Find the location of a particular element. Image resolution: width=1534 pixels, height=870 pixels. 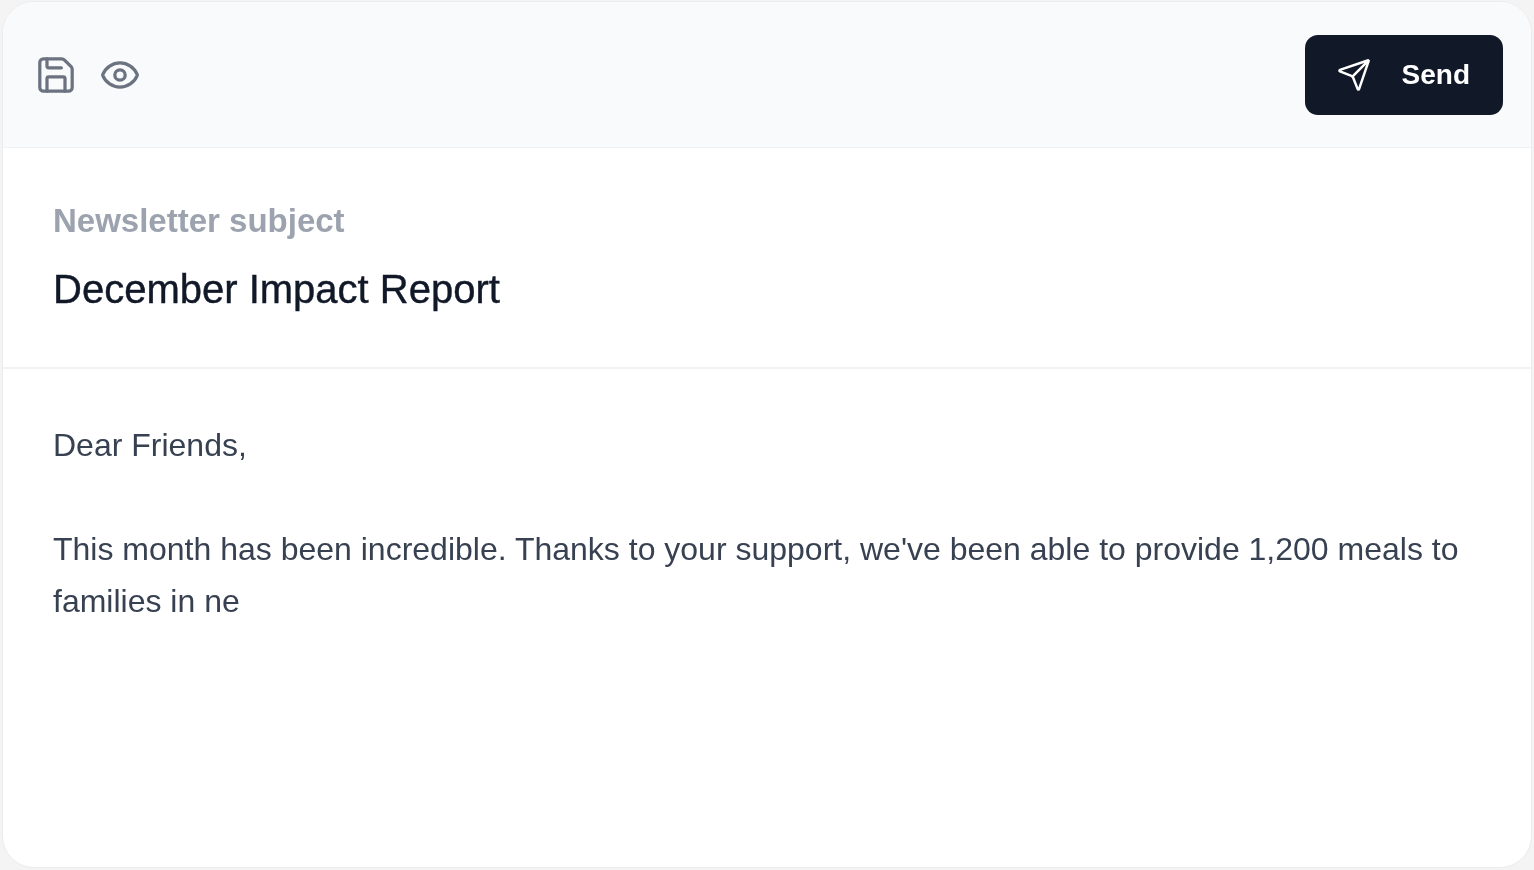

subject-input: December Impact Report is located at coordinates (276, 289).